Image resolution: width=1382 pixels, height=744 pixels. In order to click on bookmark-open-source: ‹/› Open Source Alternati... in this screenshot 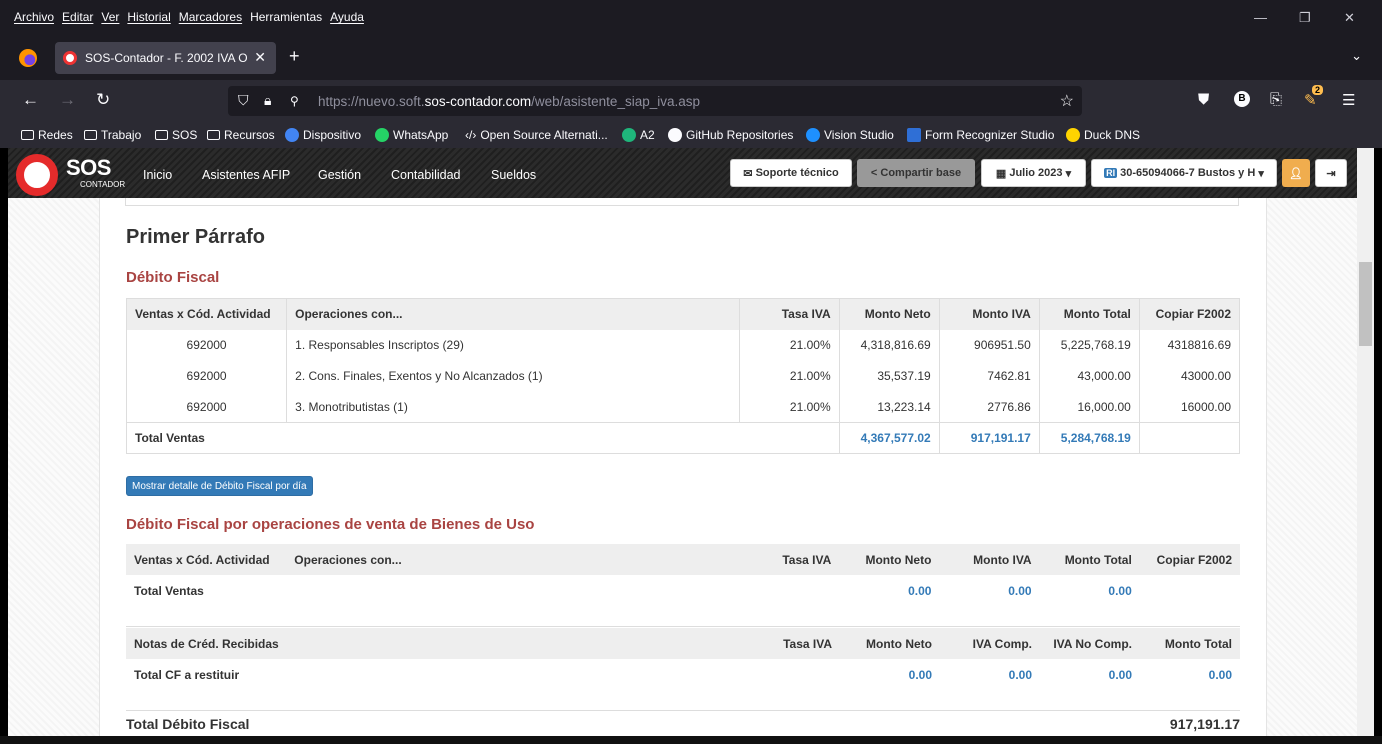, I will do `click(536, 135)`.